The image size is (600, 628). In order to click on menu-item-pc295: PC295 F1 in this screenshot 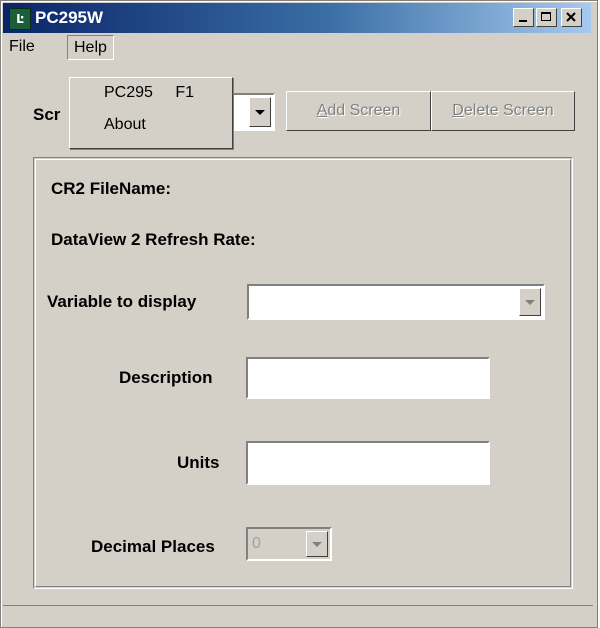, I will do `click(149, 93)`.